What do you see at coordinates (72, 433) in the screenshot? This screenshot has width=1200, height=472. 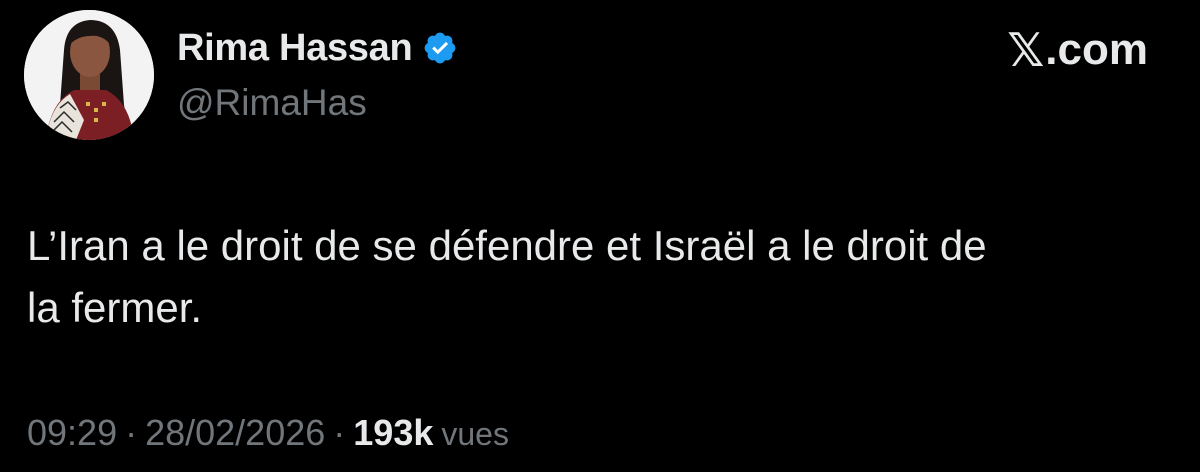 I see `tweet-time: 09:29` at bounding box center [72, 433].